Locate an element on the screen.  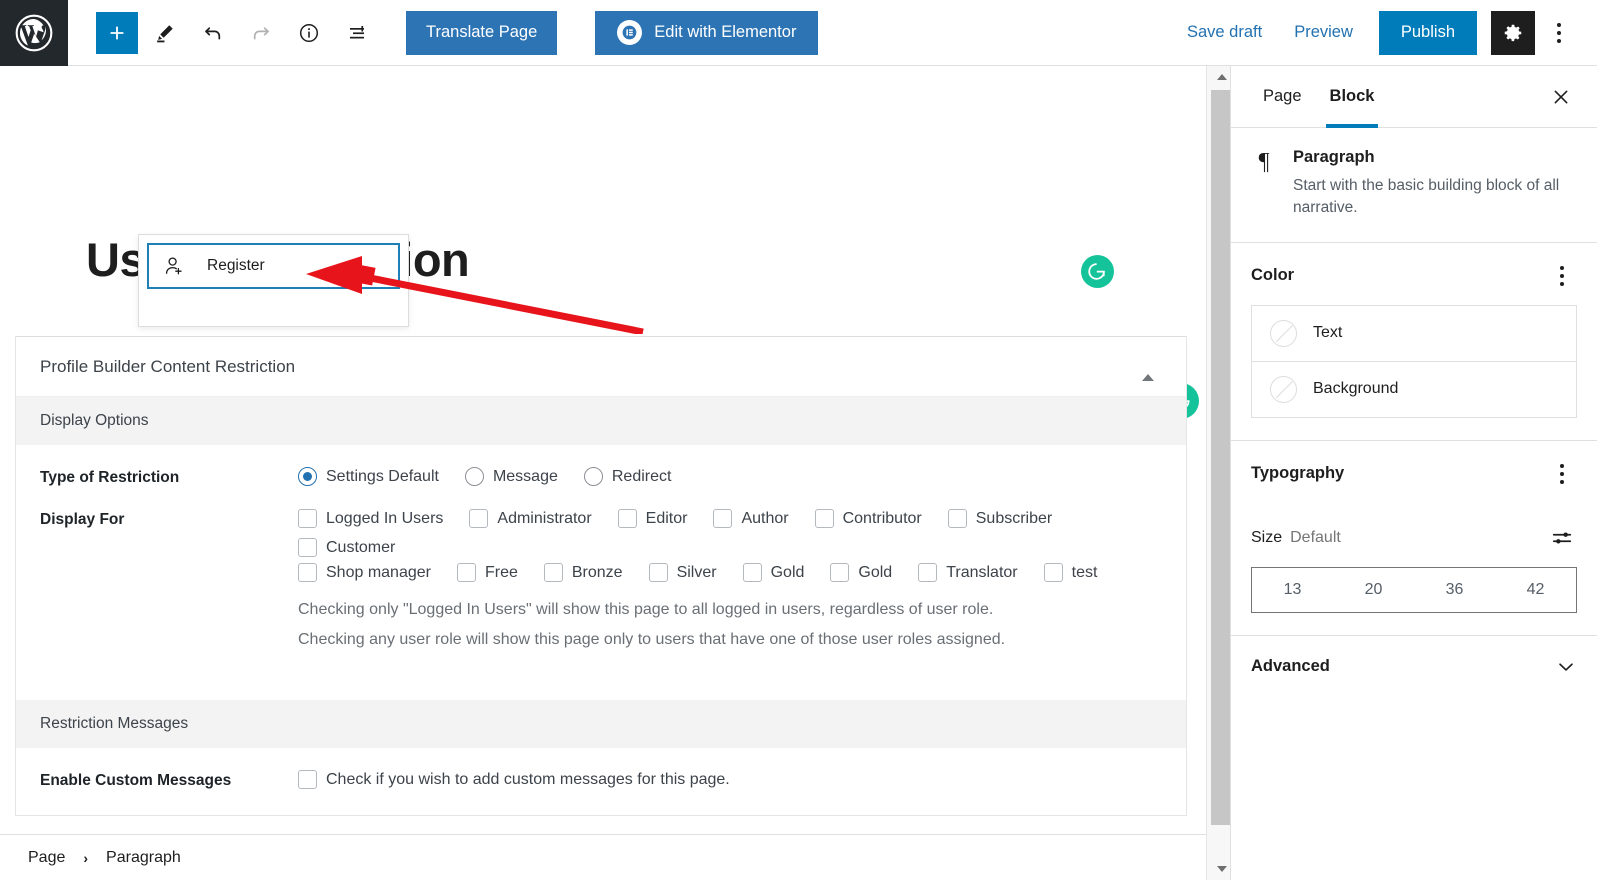
checkbox-gold-1: Gold is located at coordinates (773, 572).